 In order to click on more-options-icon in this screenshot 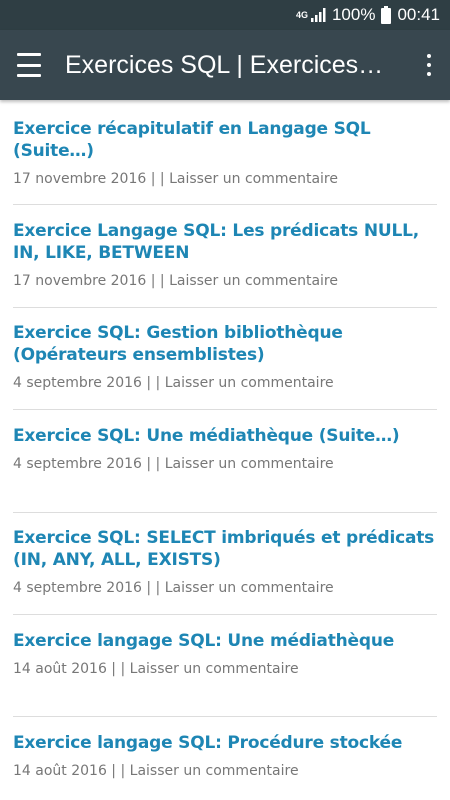, I will do `click(429, 65)`.